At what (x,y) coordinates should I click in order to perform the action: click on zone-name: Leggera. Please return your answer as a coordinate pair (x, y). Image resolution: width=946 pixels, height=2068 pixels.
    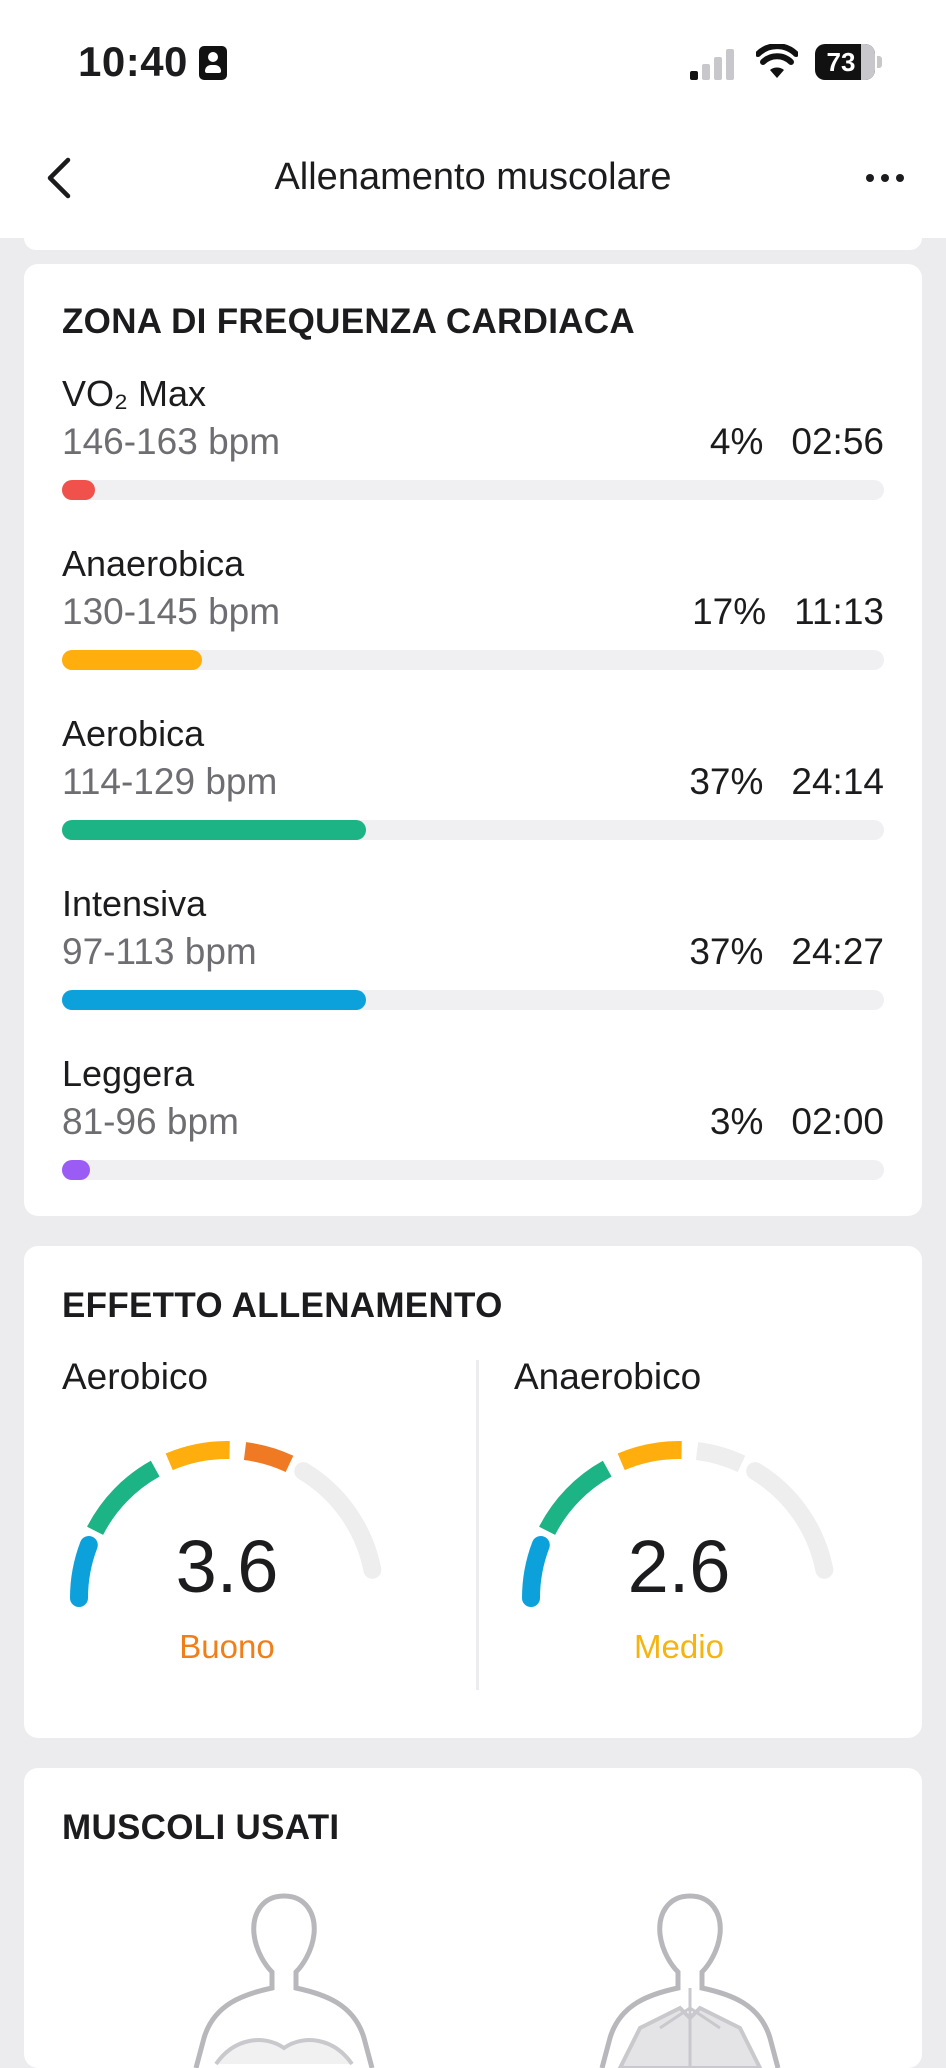
    Looking at the image, I should click on (128, 1073).